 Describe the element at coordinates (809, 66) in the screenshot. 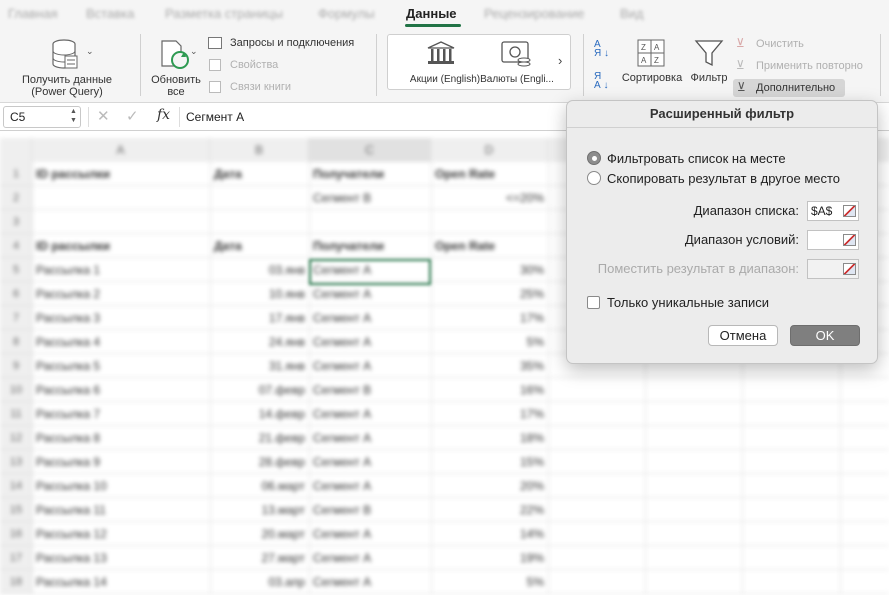

I see `reapply-button: ⊻ Применить повторно` at that location.